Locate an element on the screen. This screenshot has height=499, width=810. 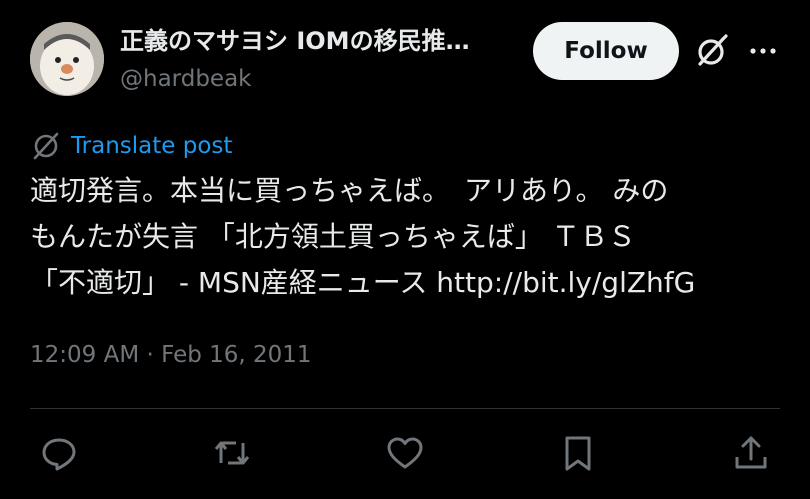
translate-row: Translate post is located at coordinates (131, 146).